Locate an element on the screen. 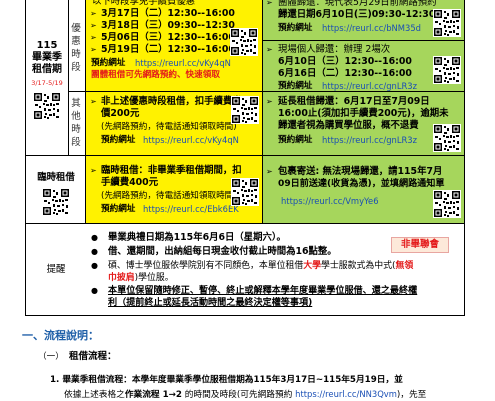 The image size is (495, 401). extend-line-1: 延長租借歸還：6月17日至7月09日 is located at coordinates (354, 101).